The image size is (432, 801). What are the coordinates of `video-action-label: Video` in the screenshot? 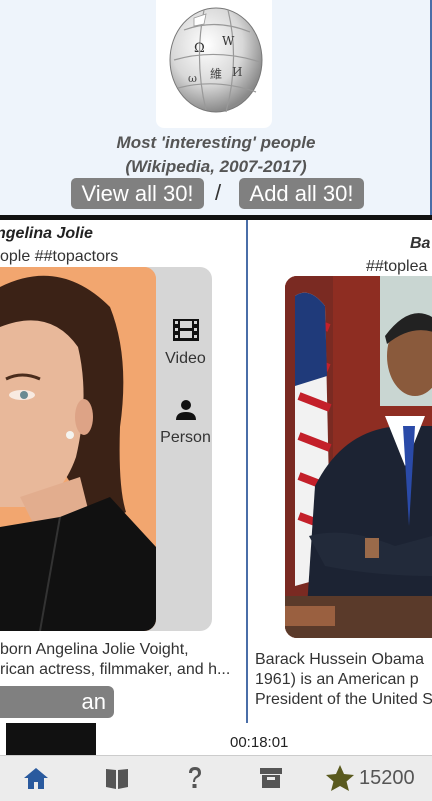 It's located at (185, 359).